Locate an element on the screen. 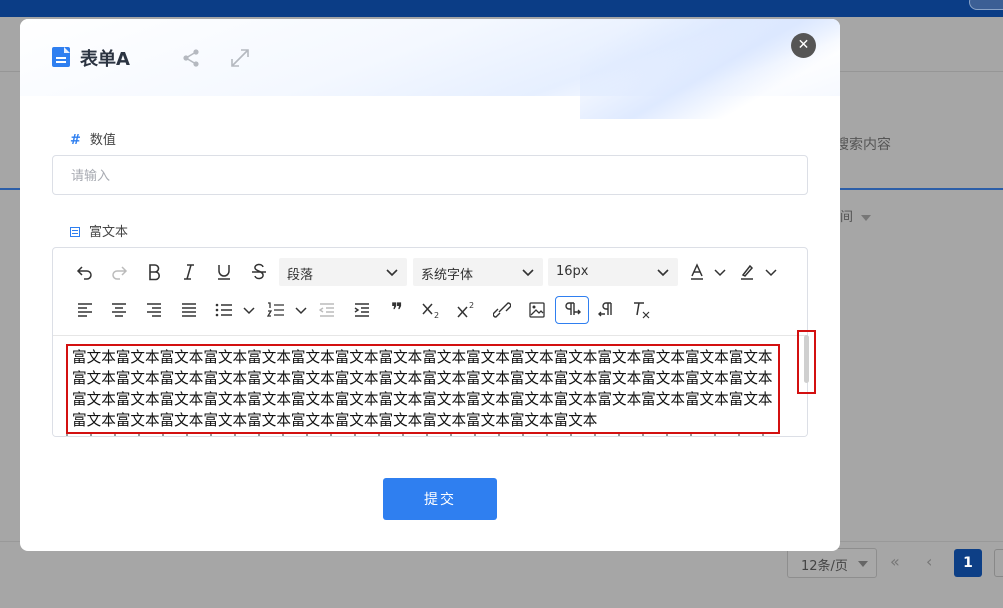 The width and height of the screenshot is (1003, 608). subscript-icon: 2 is located at coordinates (432, 310).